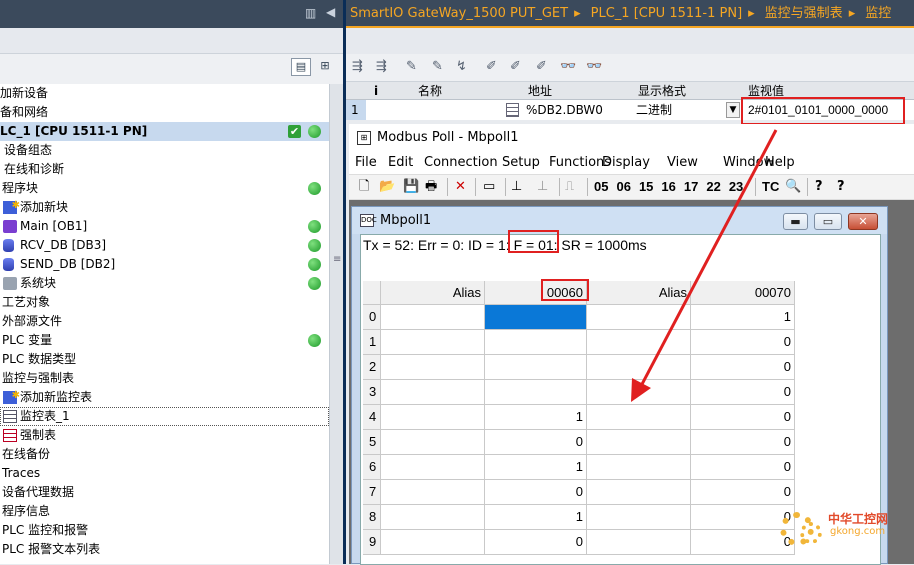  Describe the element at coordinates (164, 416) in the screenshot. I see `tree-item: 监控表_1` at that location.